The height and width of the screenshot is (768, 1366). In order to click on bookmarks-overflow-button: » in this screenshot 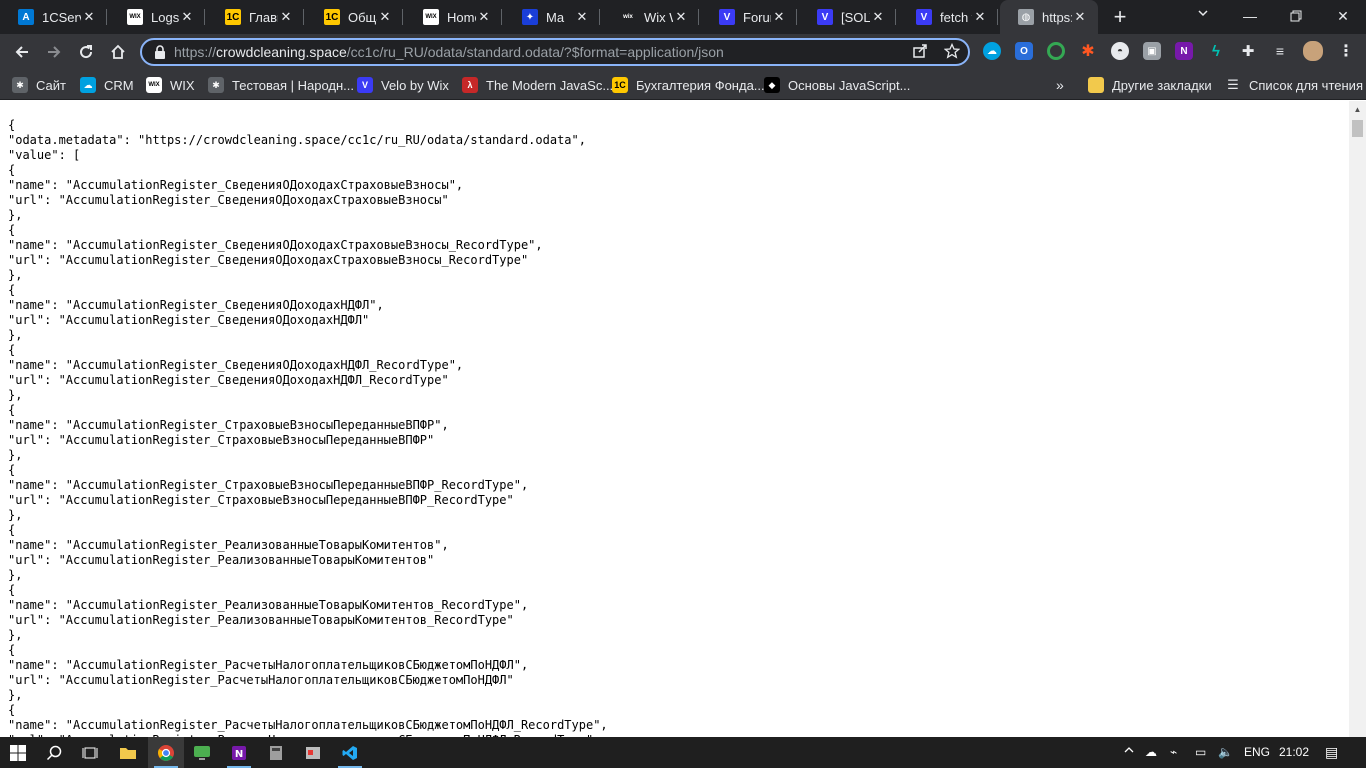, I will do `click(1060, 85)`.